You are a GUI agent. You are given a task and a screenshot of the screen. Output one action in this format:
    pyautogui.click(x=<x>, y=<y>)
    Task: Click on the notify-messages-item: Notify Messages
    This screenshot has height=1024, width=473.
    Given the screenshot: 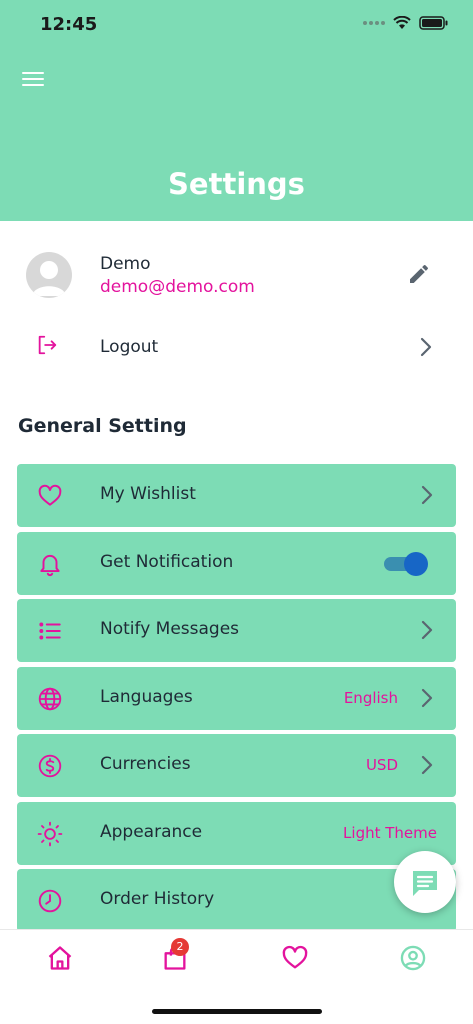 What is the action you would take?
    pyautogui.click(x=236, y=630)
    